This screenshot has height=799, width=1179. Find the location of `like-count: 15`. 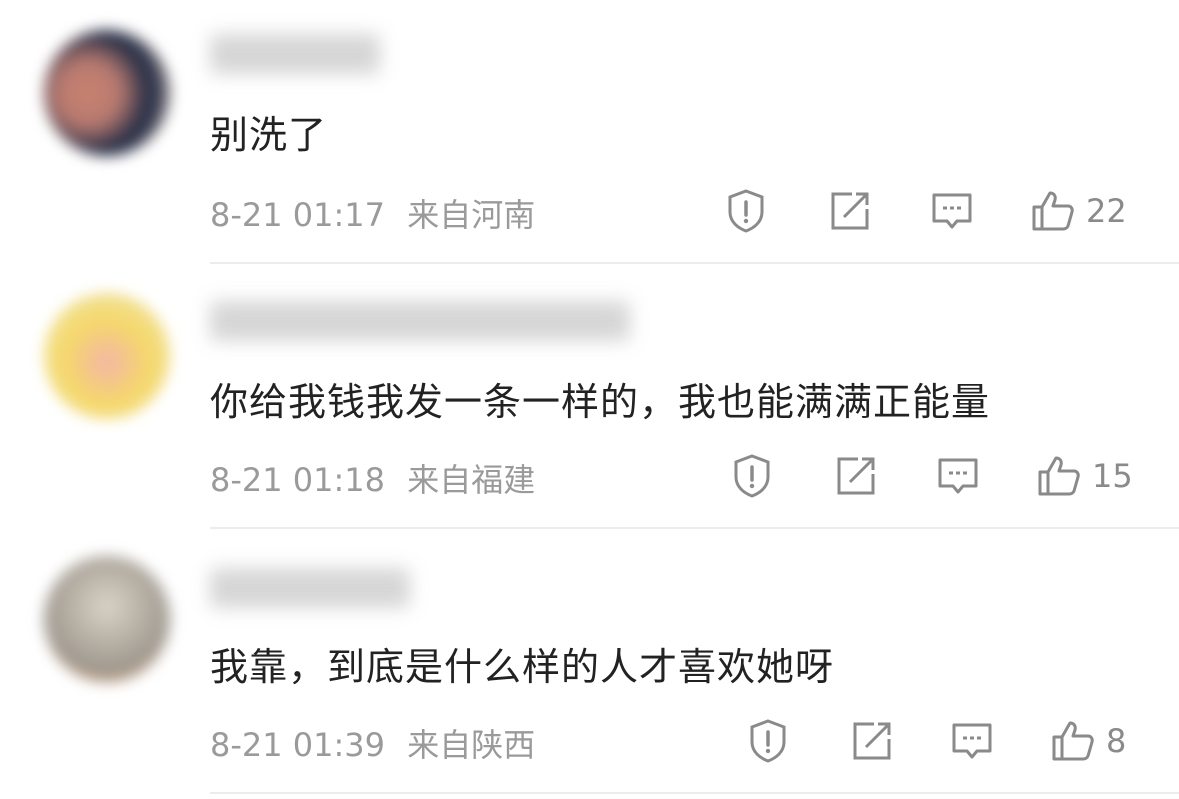

like-count: 15 is located at coordinates (1112, 476).